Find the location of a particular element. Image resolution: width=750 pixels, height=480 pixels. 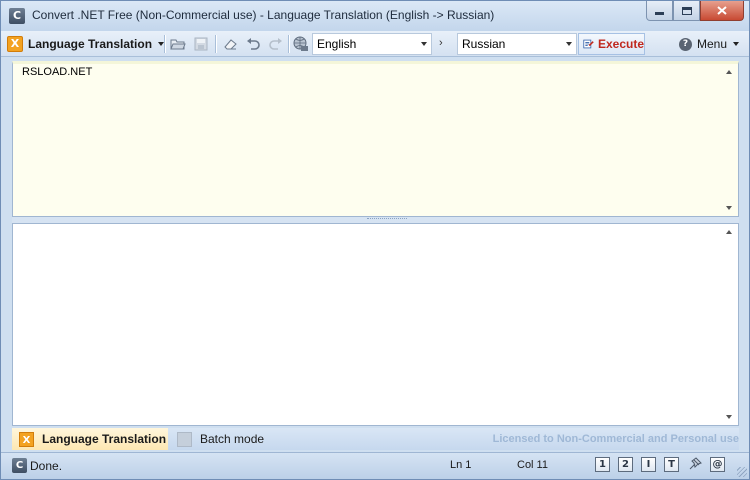

mode-label: Language Translation is located at coordinates (90, 44).